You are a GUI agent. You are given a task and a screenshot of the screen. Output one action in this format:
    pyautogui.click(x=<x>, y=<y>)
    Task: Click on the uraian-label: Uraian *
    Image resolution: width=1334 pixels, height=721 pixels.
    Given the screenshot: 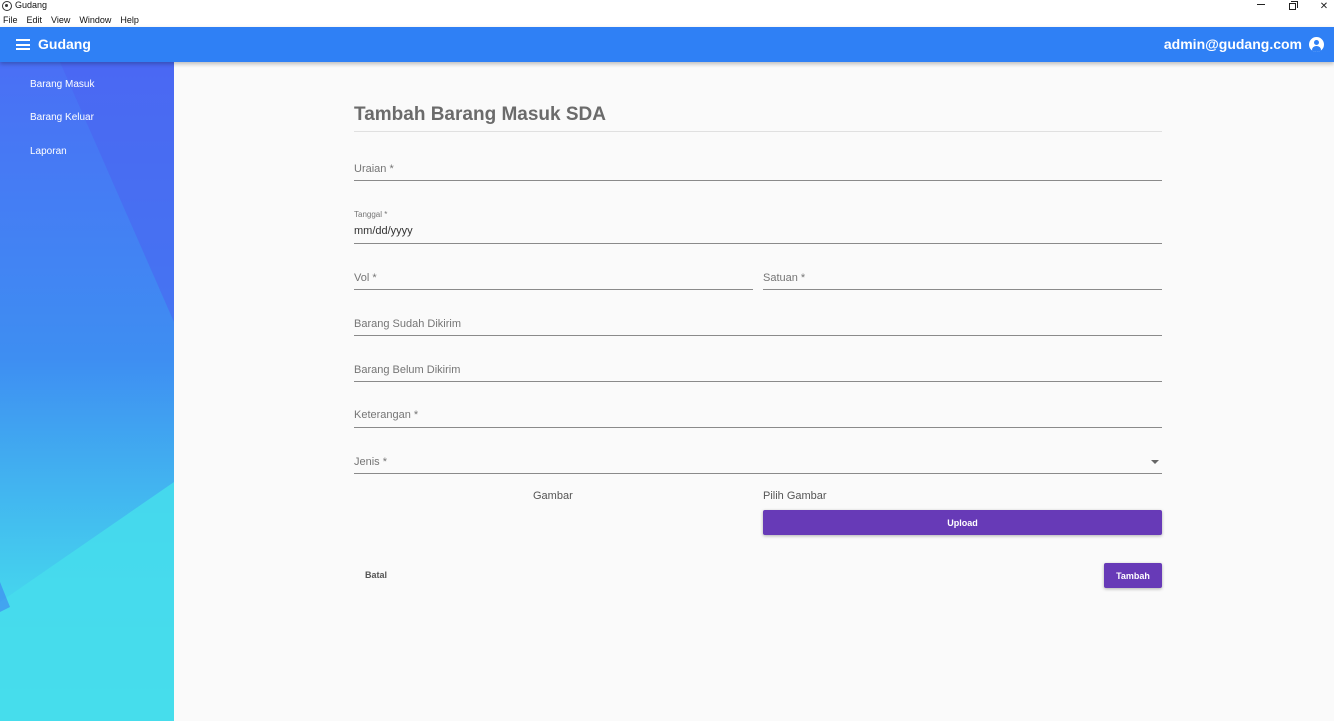 What is the action you would take?
    pyautogui.click(x=374, y=169)
    